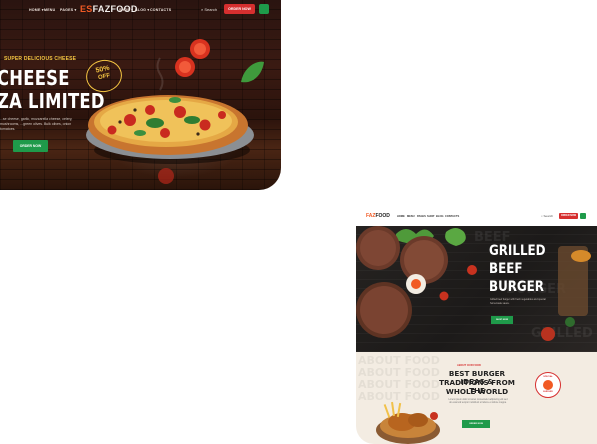 The width and height of the screenshot is (597, 444). What do you see at coordinates (408, 422) in the screenshot?
I see `fried-chicken-plate` at bounding box center [408, 422].